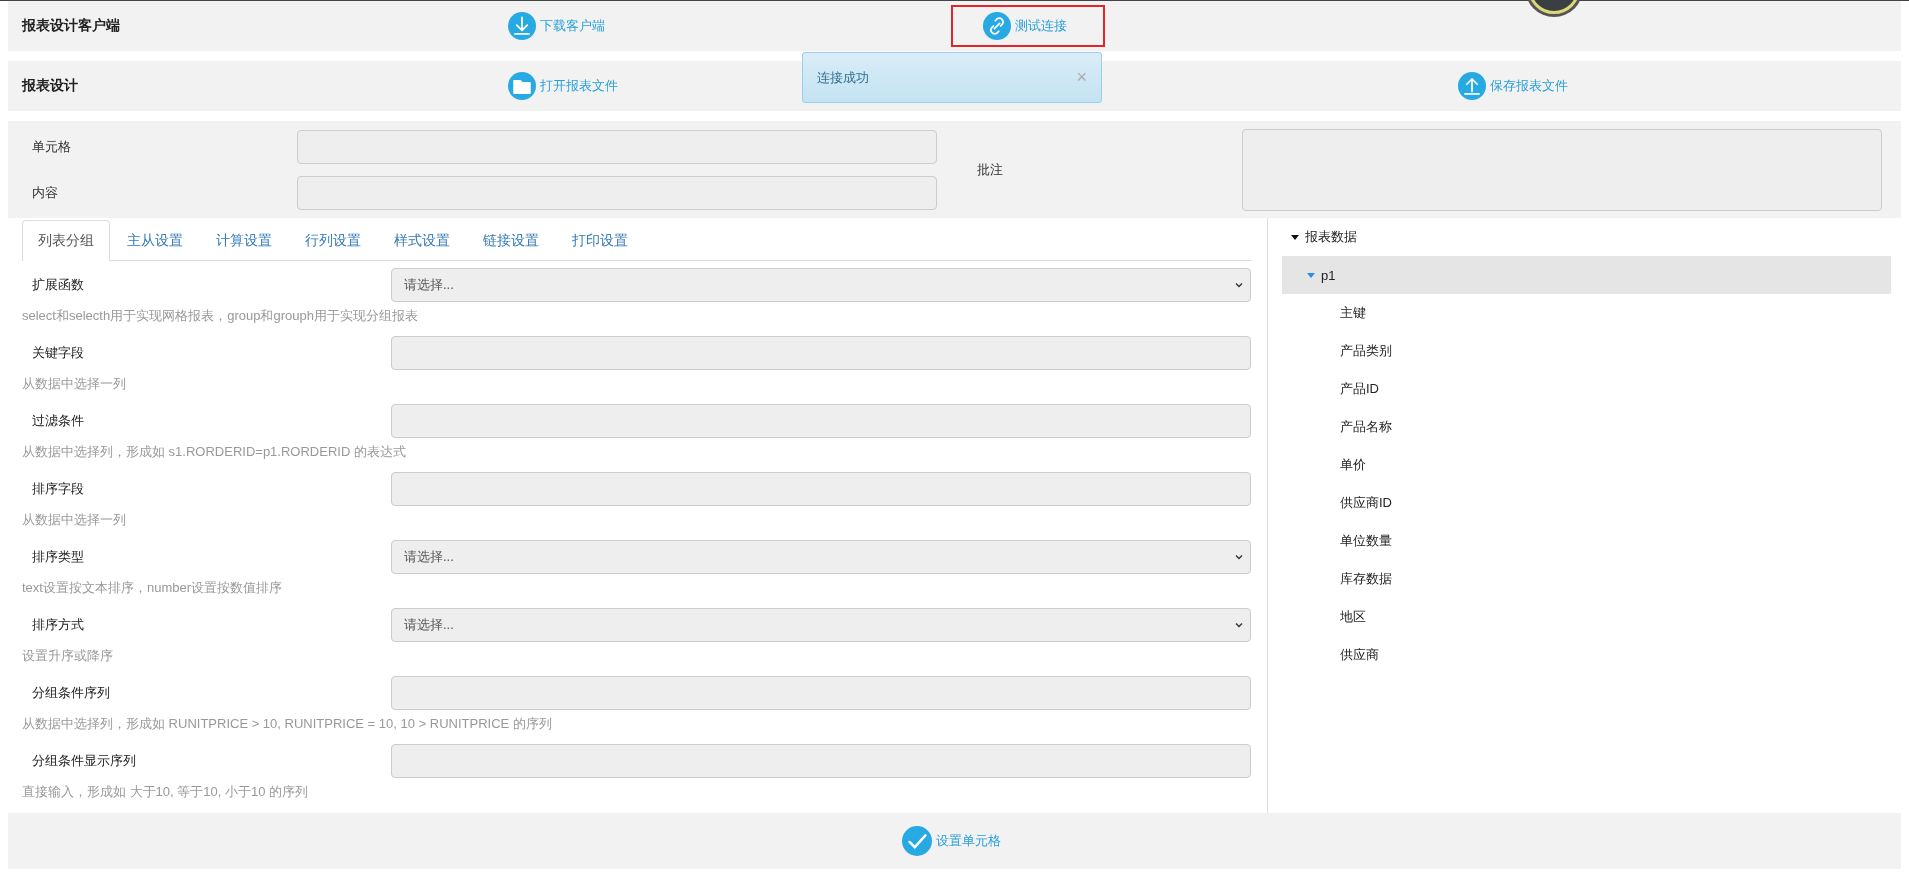  What do you see at coordinates (600, 240) in the screenshot?
I see `tab: 打印设置` at bounding box center [600, 240].